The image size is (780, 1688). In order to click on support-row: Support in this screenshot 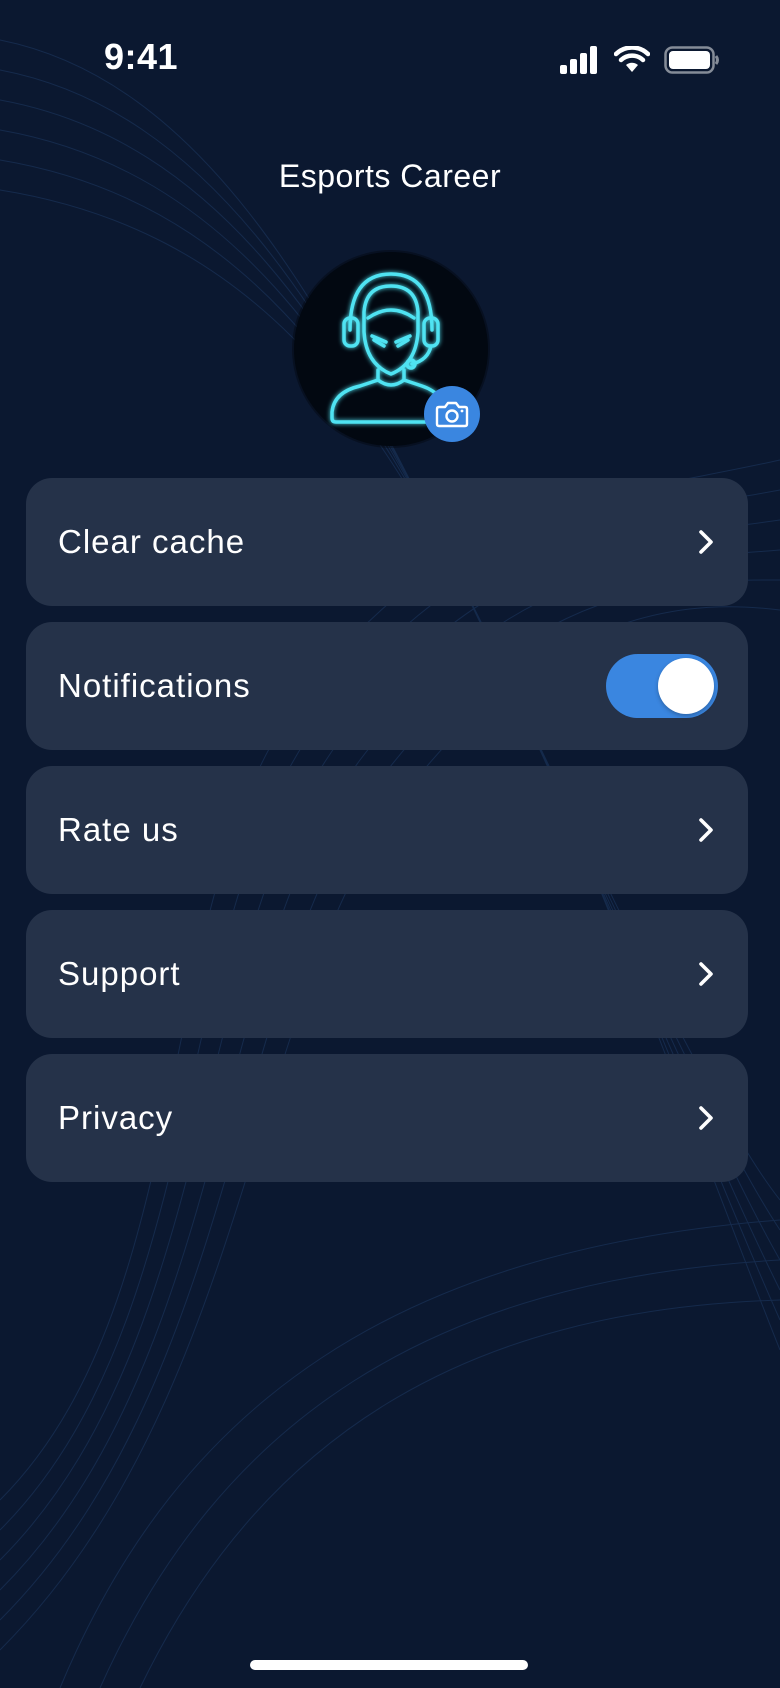, I will do `click(387, 974)`.